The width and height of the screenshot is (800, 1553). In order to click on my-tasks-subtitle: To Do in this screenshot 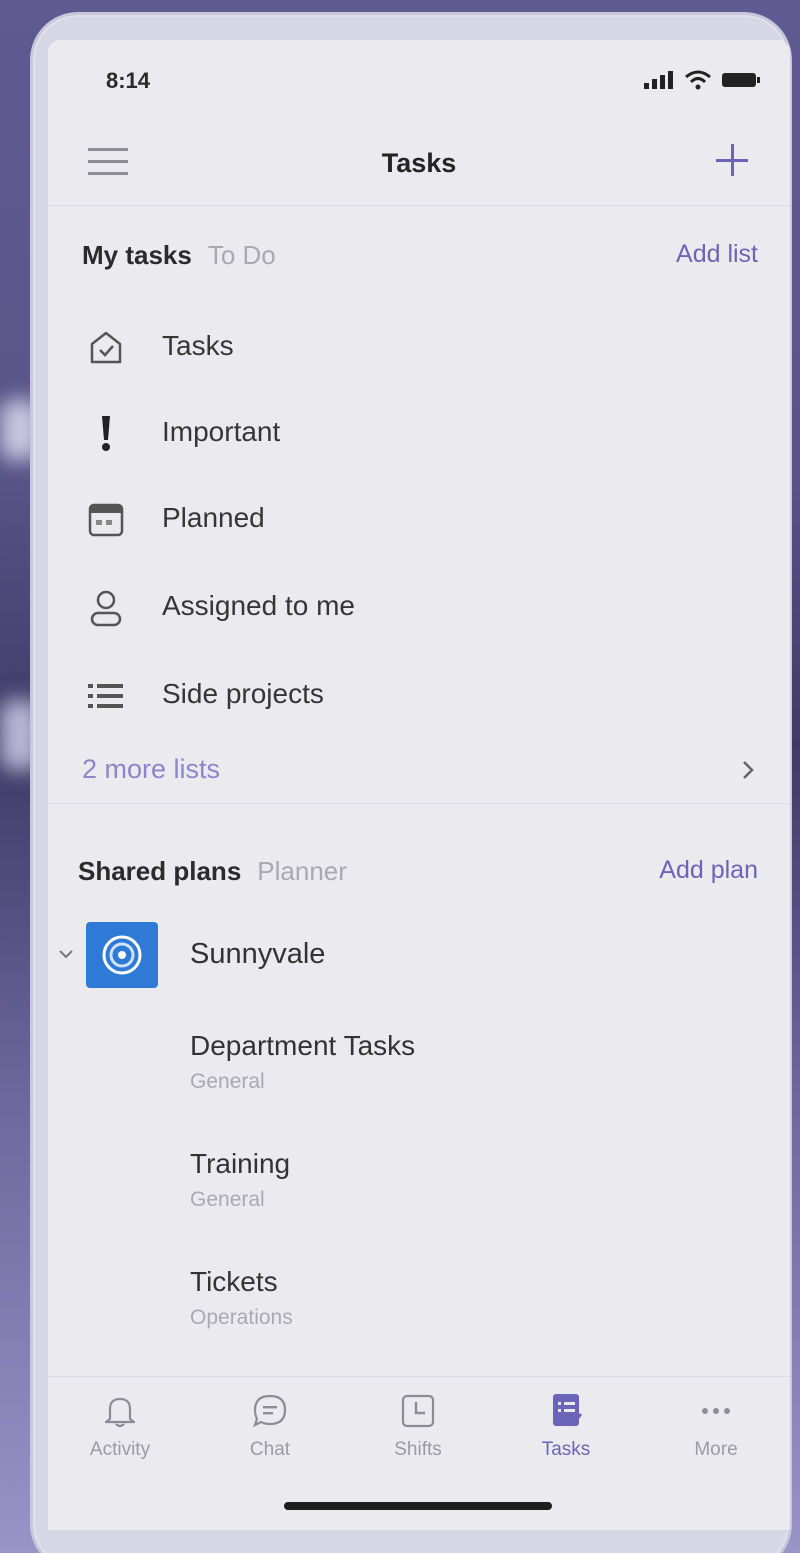, I will do `click(241, 255)`.